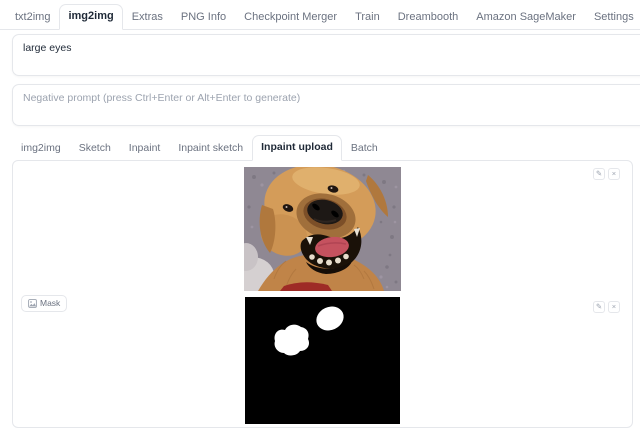 The image size is (640, 428). Describe the element at coordinates (210, 148) in the screenshot. I see `subtab-inpaint-sketch: Inpaint sketch` at that location.